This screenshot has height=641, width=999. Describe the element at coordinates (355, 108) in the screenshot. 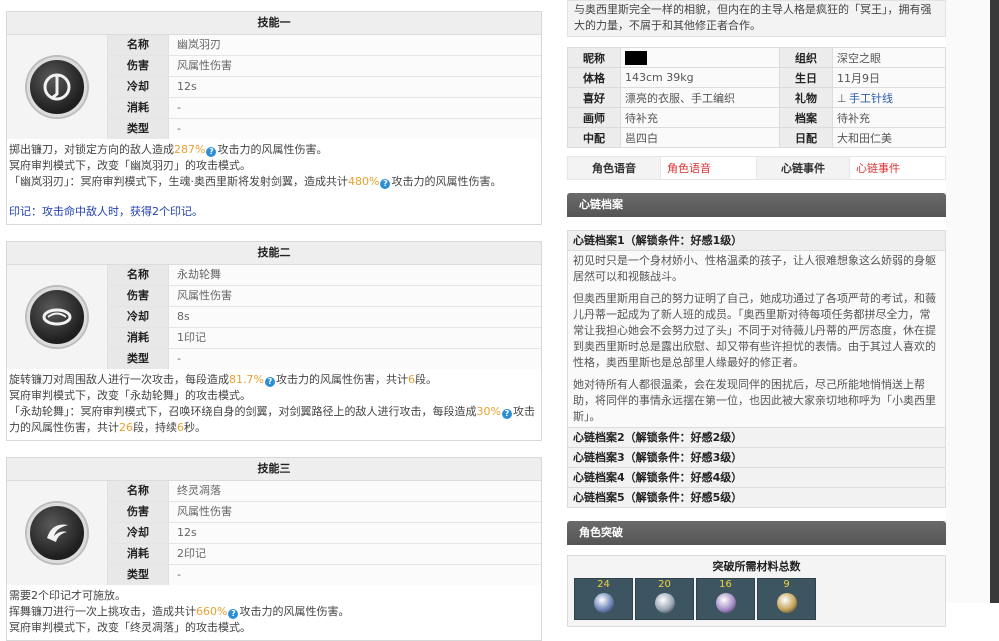

I see `value-cost: -` at that location.